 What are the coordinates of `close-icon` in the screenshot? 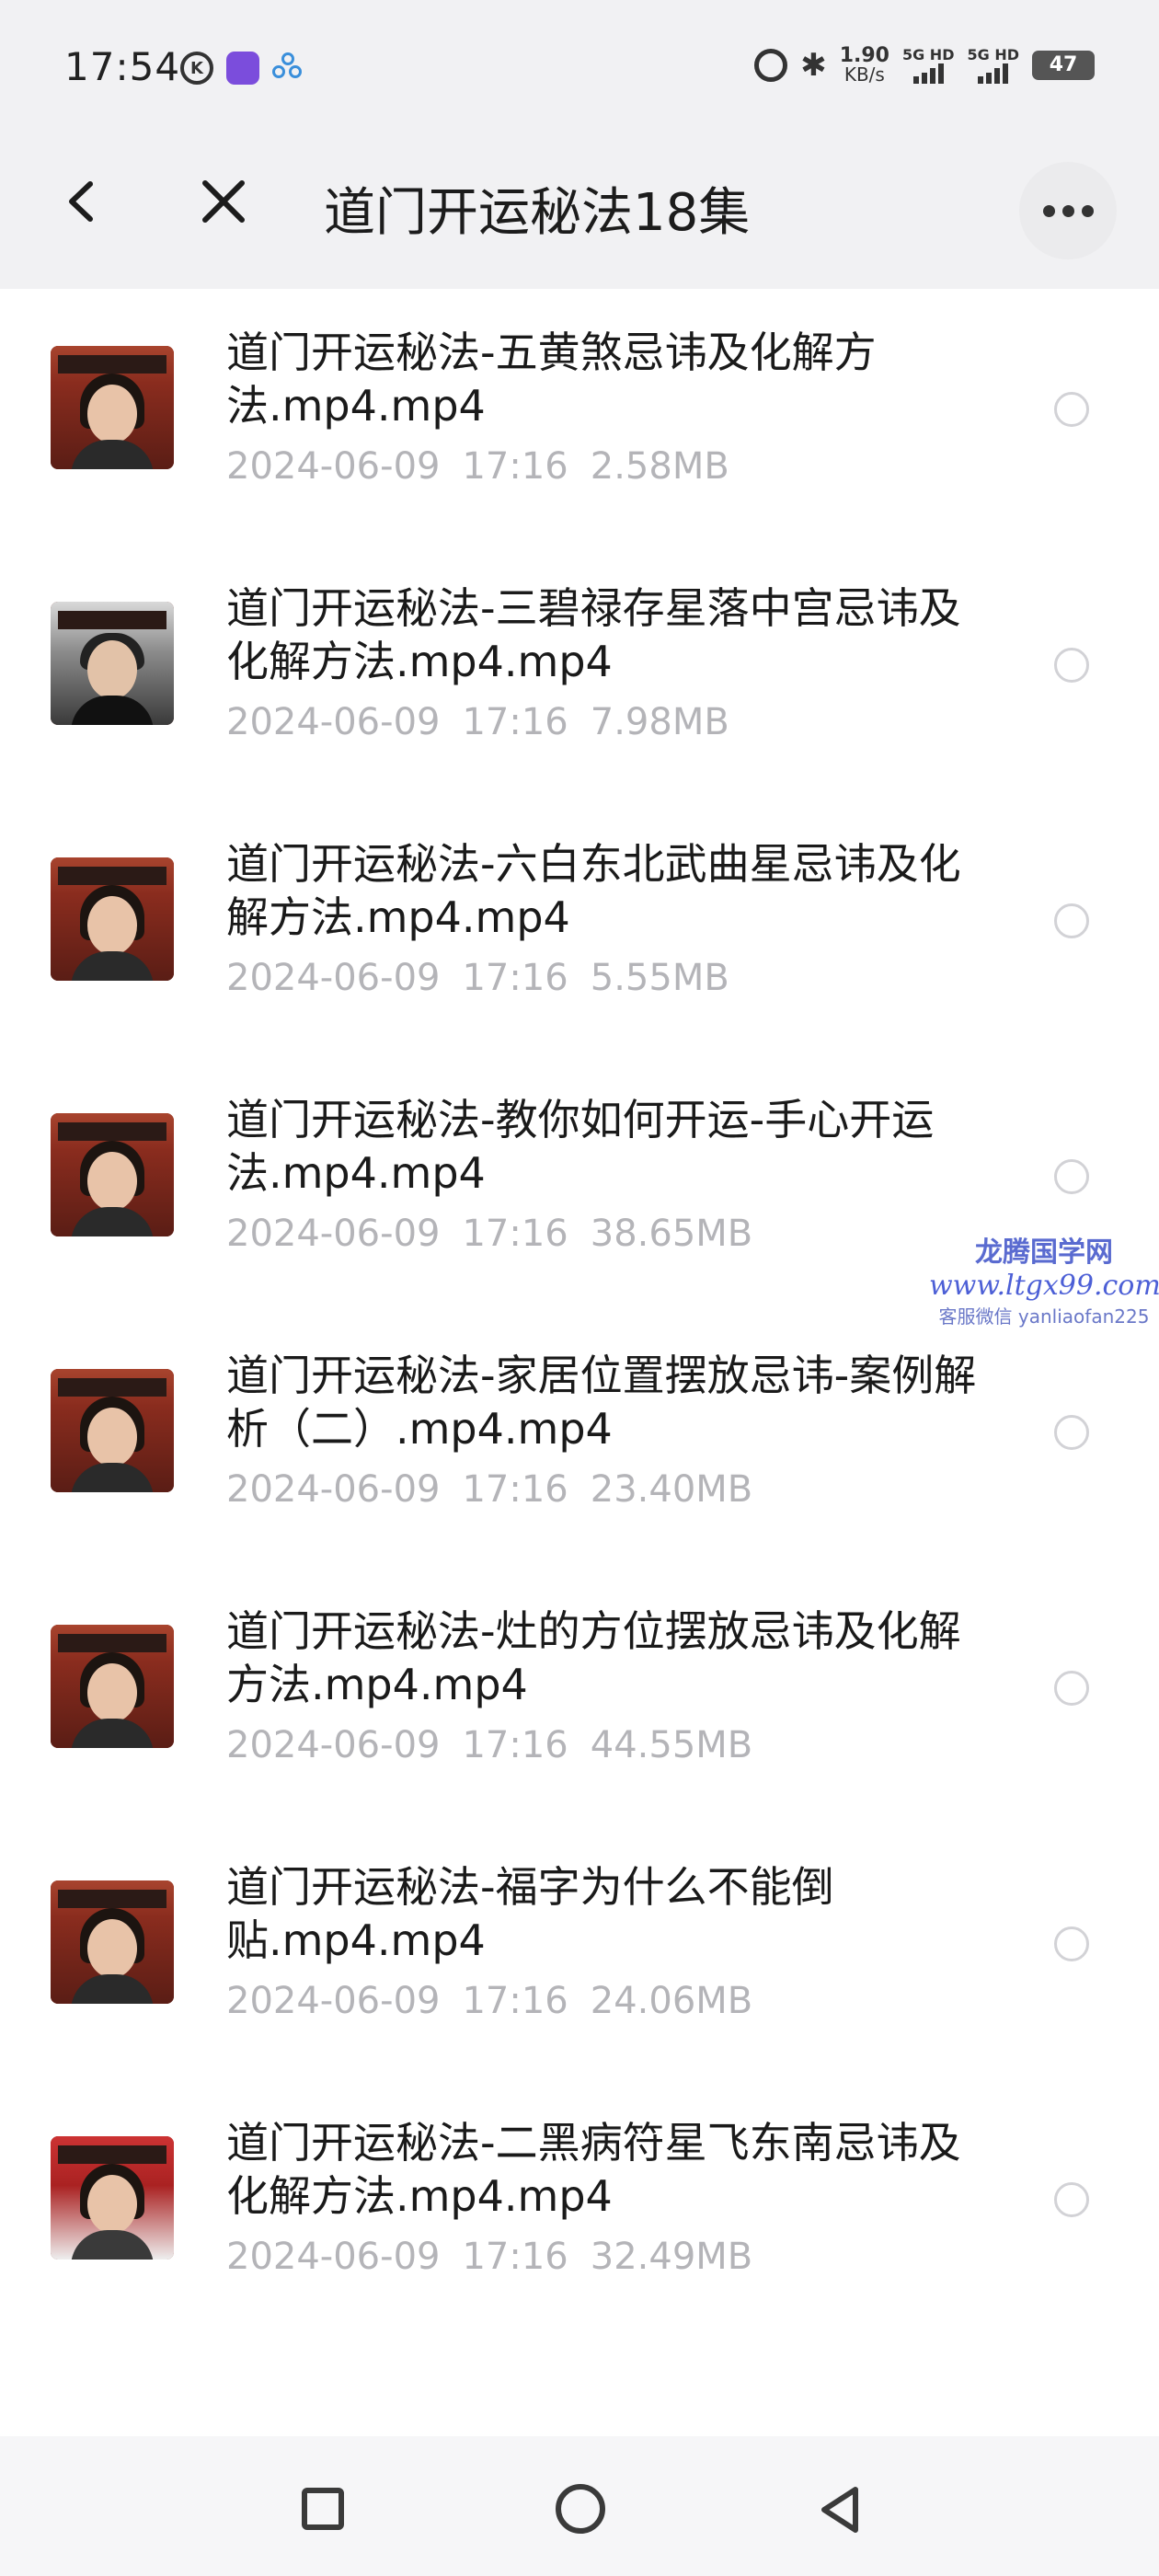 It's located at (223, 201).